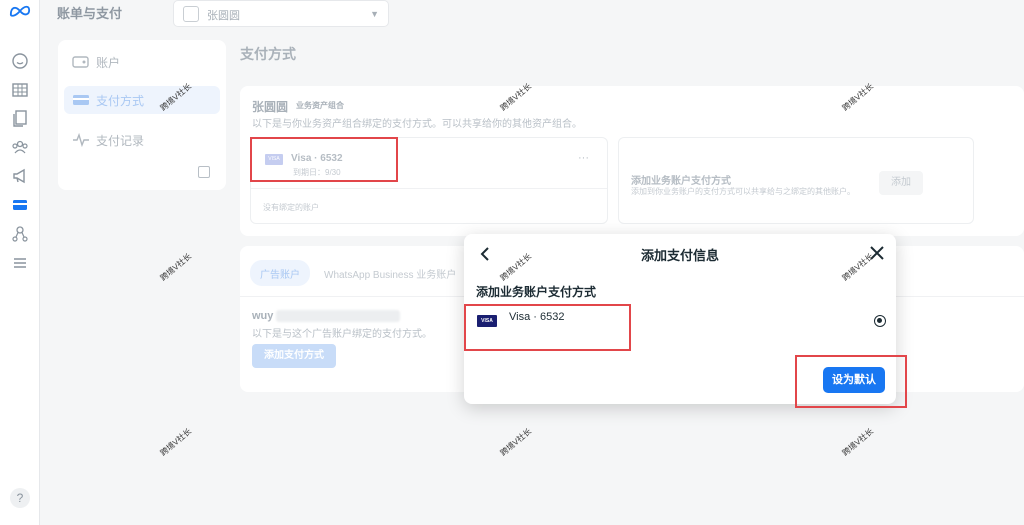  What do you see at coordinates (20, 176) in the screenshot?
I see `megaphone-icon` at bounding box center [20, 176].